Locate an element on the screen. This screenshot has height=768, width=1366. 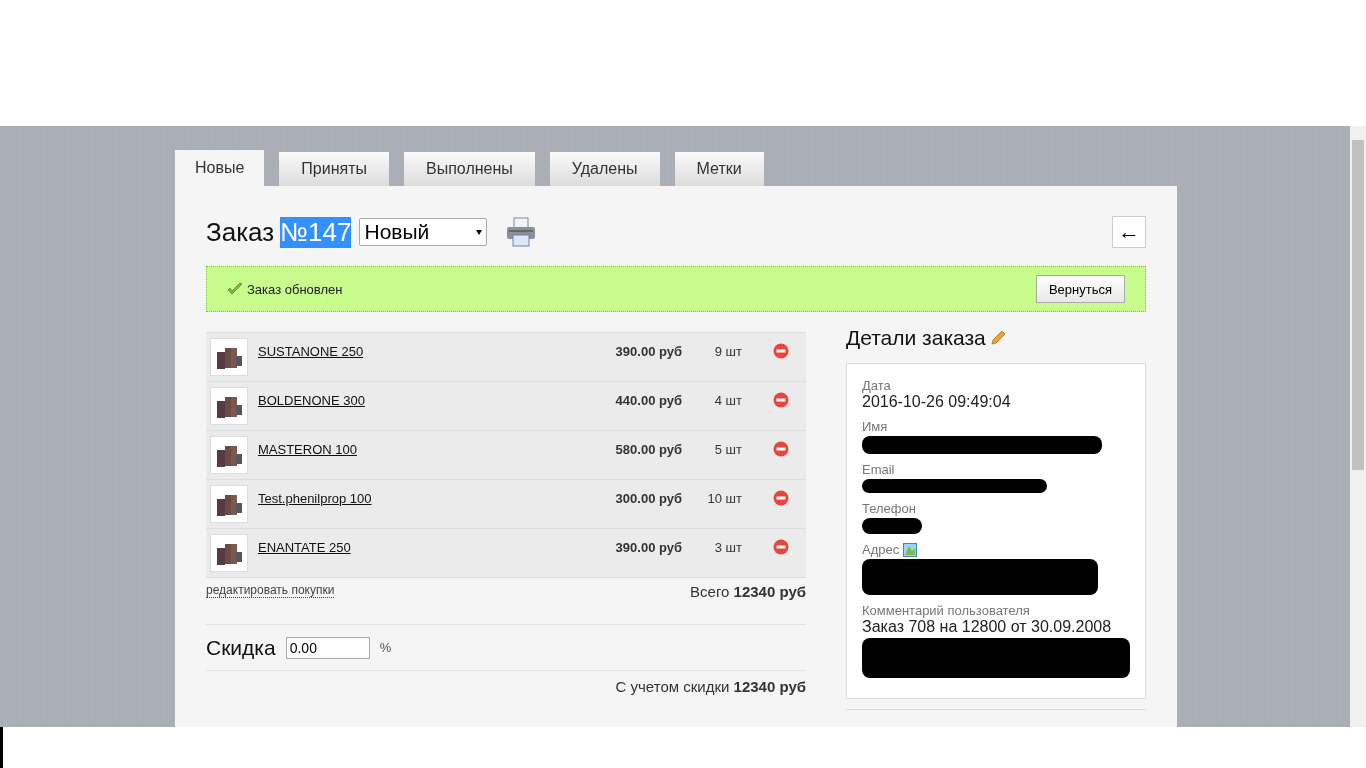
product-quantity: 10 шт is located at coordinates (724, 498).